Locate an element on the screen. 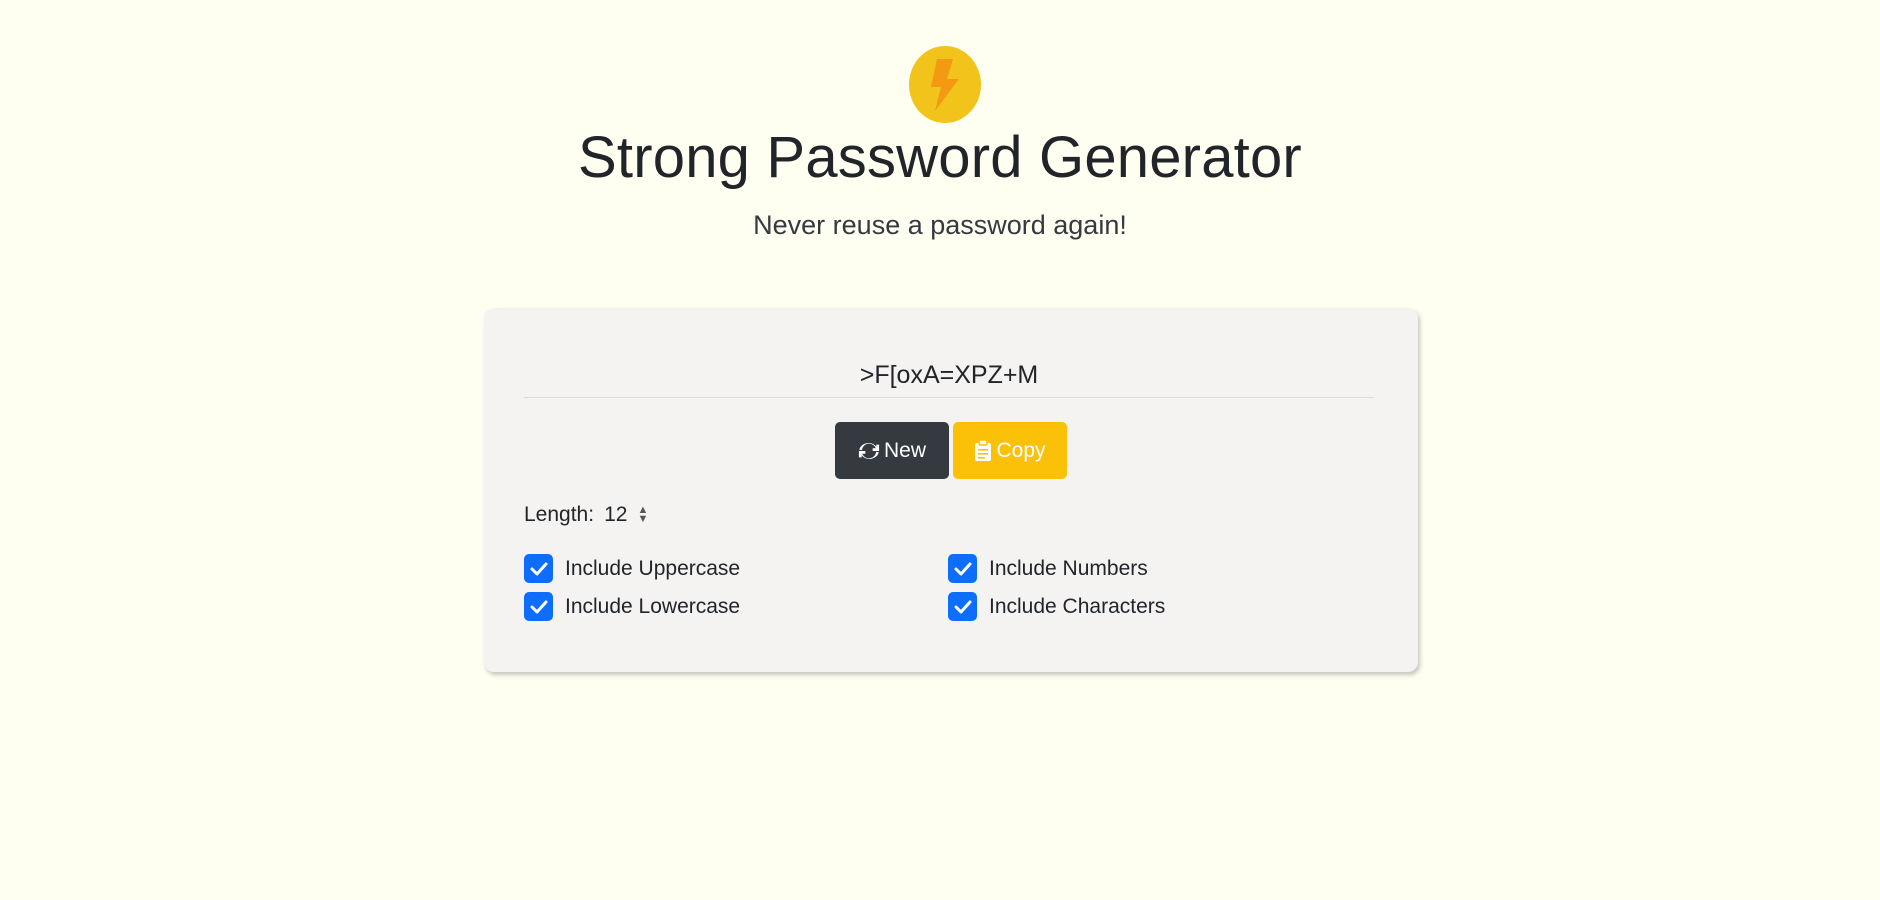  option-label: Include Lowercase is located at coordinates (653, 606).